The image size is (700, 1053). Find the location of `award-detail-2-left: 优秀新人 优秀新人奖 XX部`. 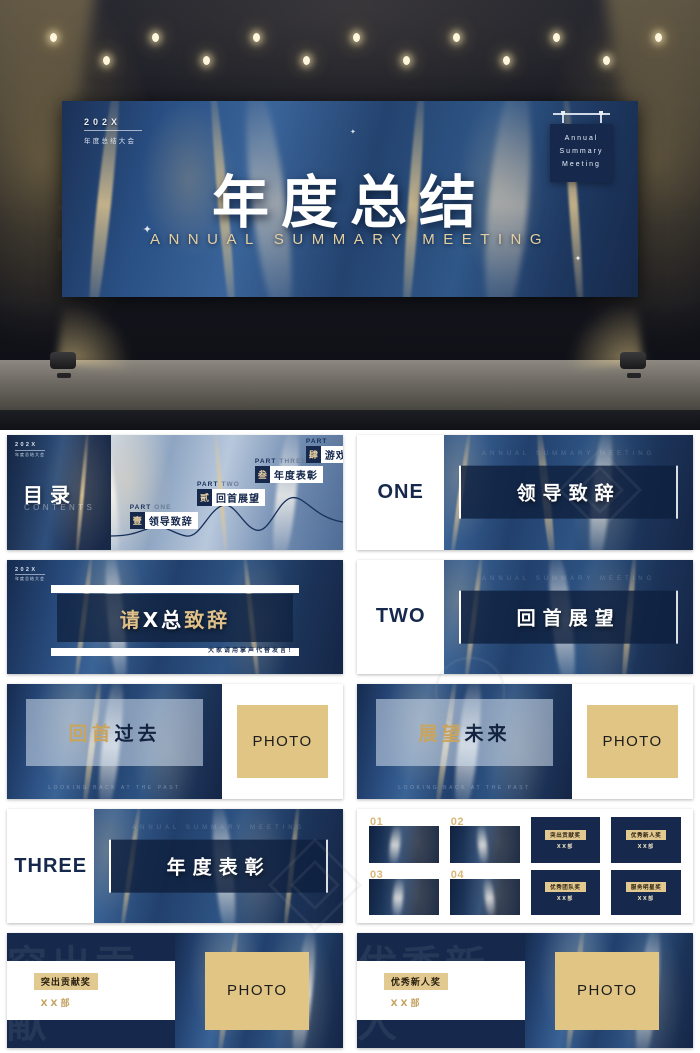

award-detail-2-left: 优秀新人 优秀新人奖 XX部 is located at coordinates (441, 990).